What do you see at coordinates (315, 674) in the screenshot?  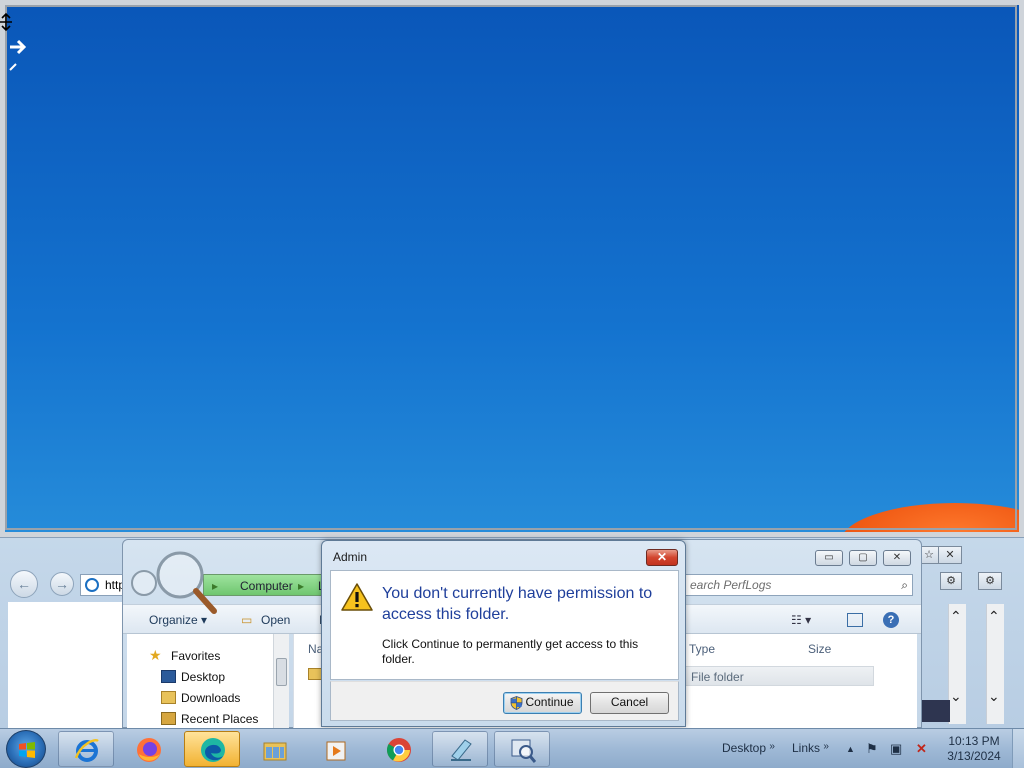 I see `folder-icon` at bounding box center [315, 674].